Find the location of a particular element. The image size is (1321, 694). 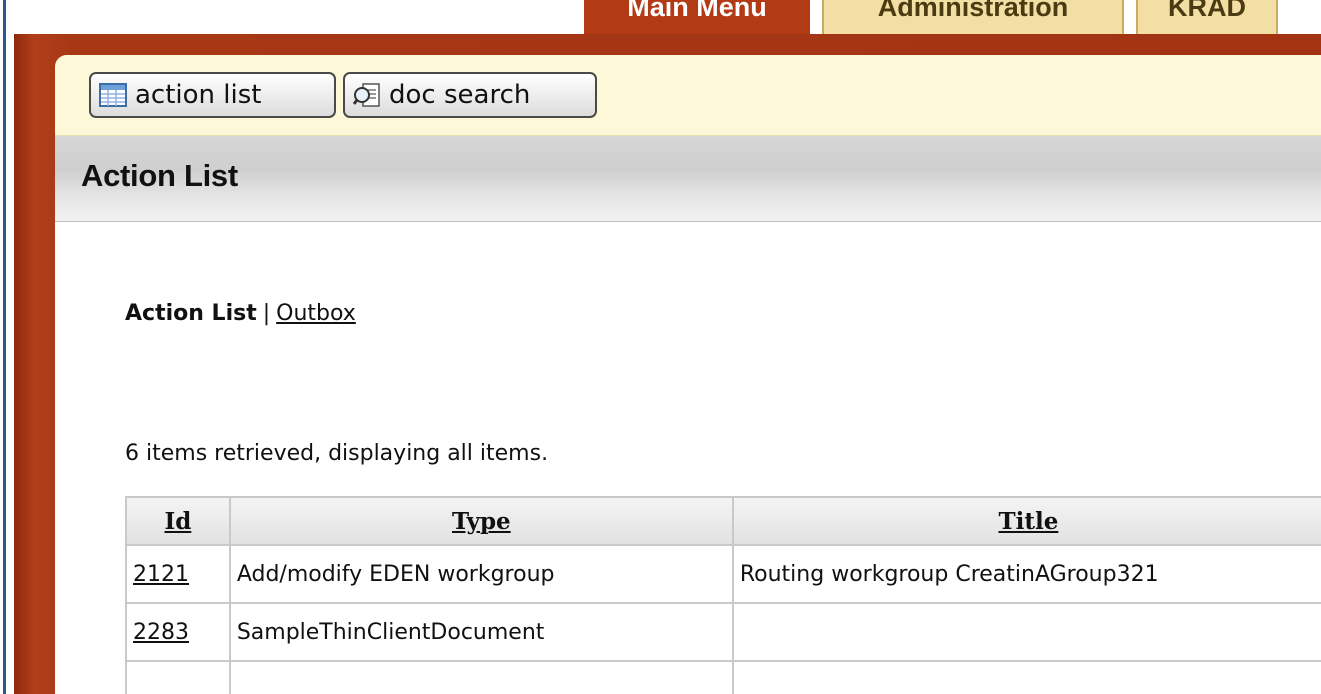

action-list-button-label: action list is located at coordinates (198, 95).